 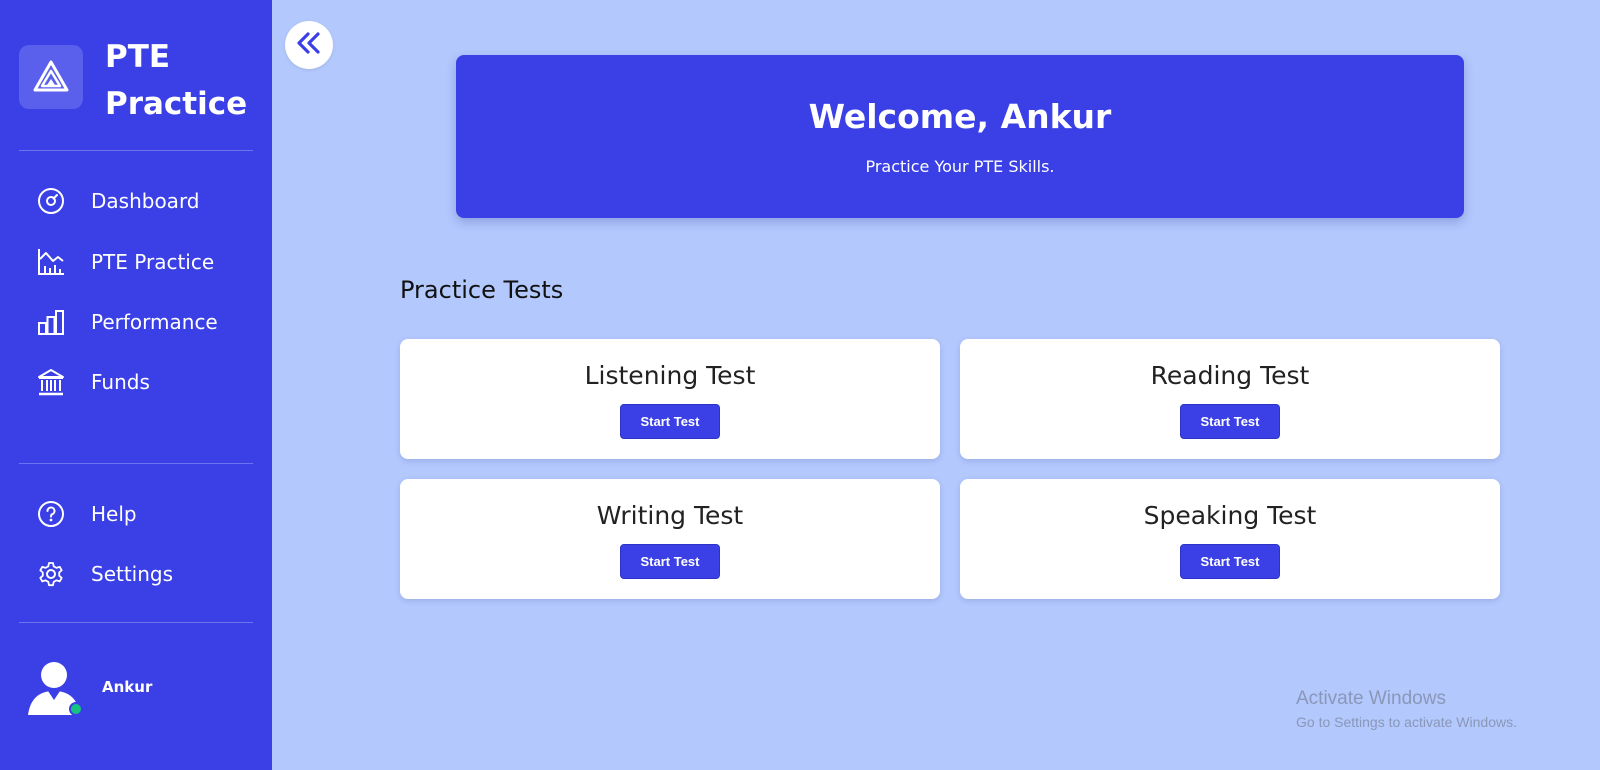 What do you see at coordinates (154, 322) in the screenshot?
I see `sidebar-item-label: Performance` at bounding box center [154, 322].